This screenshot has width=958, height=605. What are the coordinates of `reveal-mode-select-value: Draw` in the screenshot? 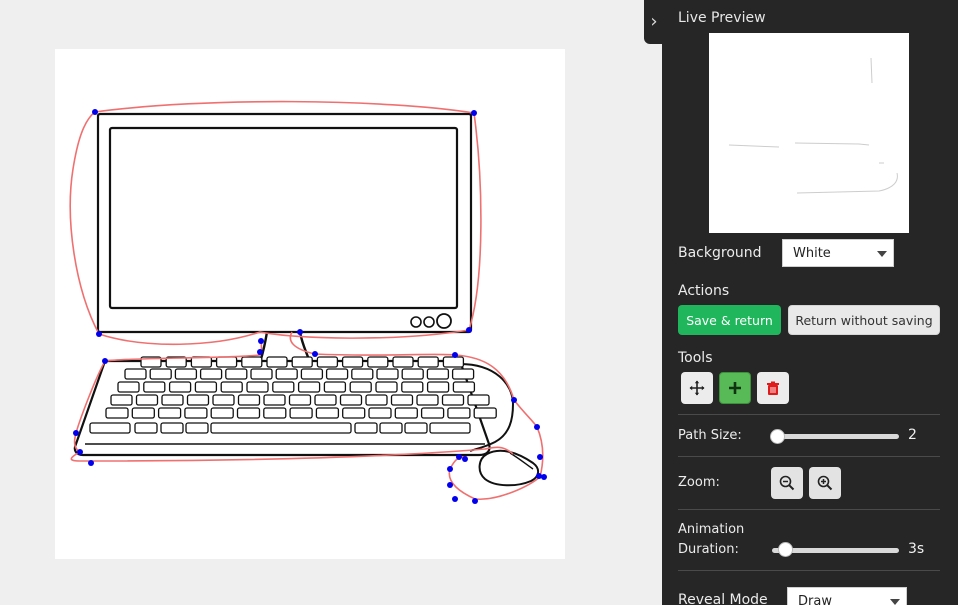 It's located at (815, 599).